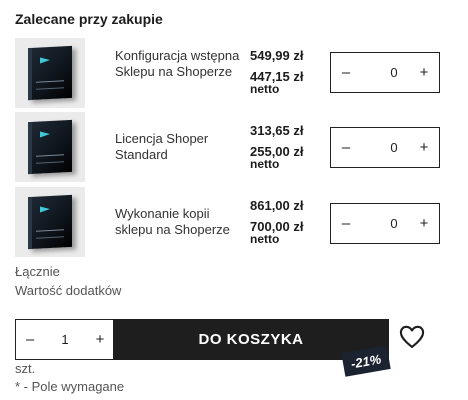 This screenshot has width=468, height=400. What do you see at coordinates (277, 55) in the screenshot?
I see `price-gross: 549,99 zł` at bounding box center [277, 55].